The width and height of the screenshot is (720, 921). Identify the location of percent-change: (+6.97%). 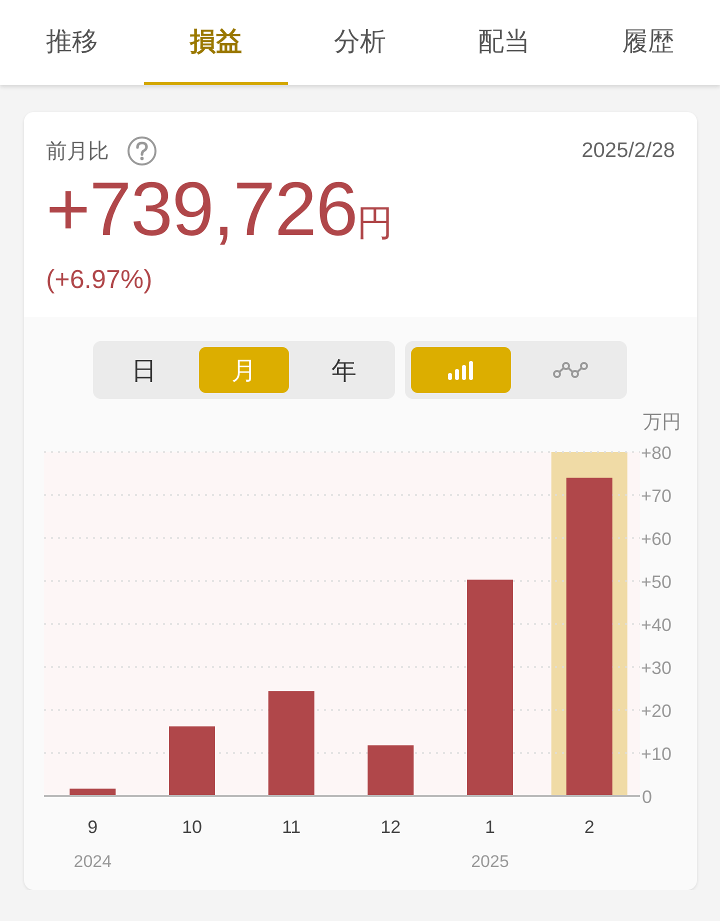
(100, 279).